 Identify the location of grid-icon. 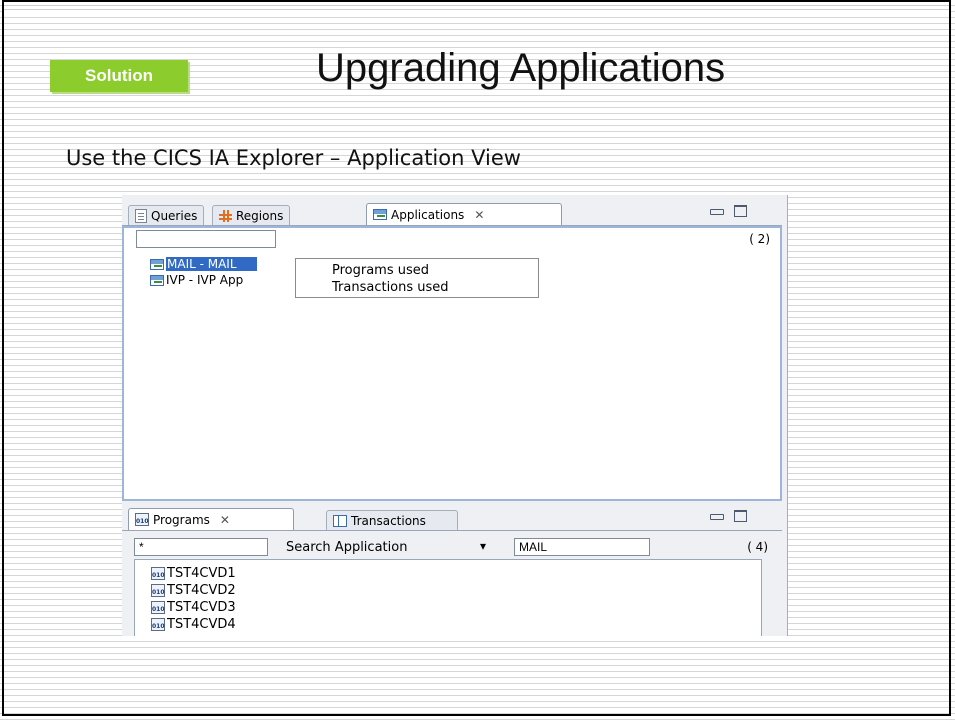
(225, 215).